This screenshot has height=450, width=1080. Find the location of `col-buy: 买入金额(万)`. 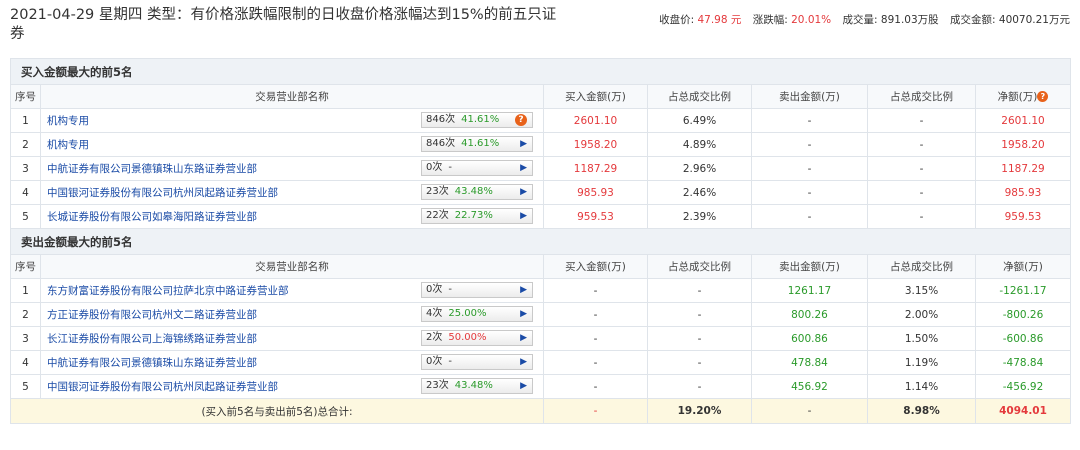

col-buy: 买入金额(万) is located at coordinates (595, 266).